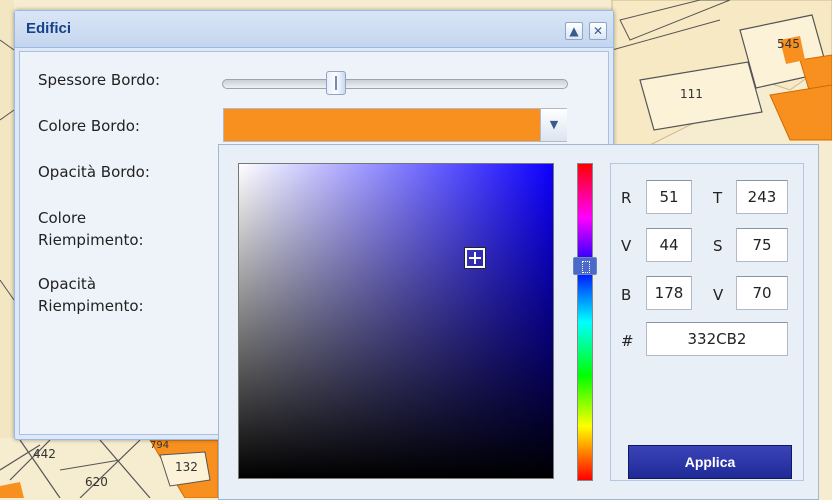 The image size is (832, 500). Describe the element at coordinates (96, 482) in the screenshot. I see `parcel-number: 620` at that location.